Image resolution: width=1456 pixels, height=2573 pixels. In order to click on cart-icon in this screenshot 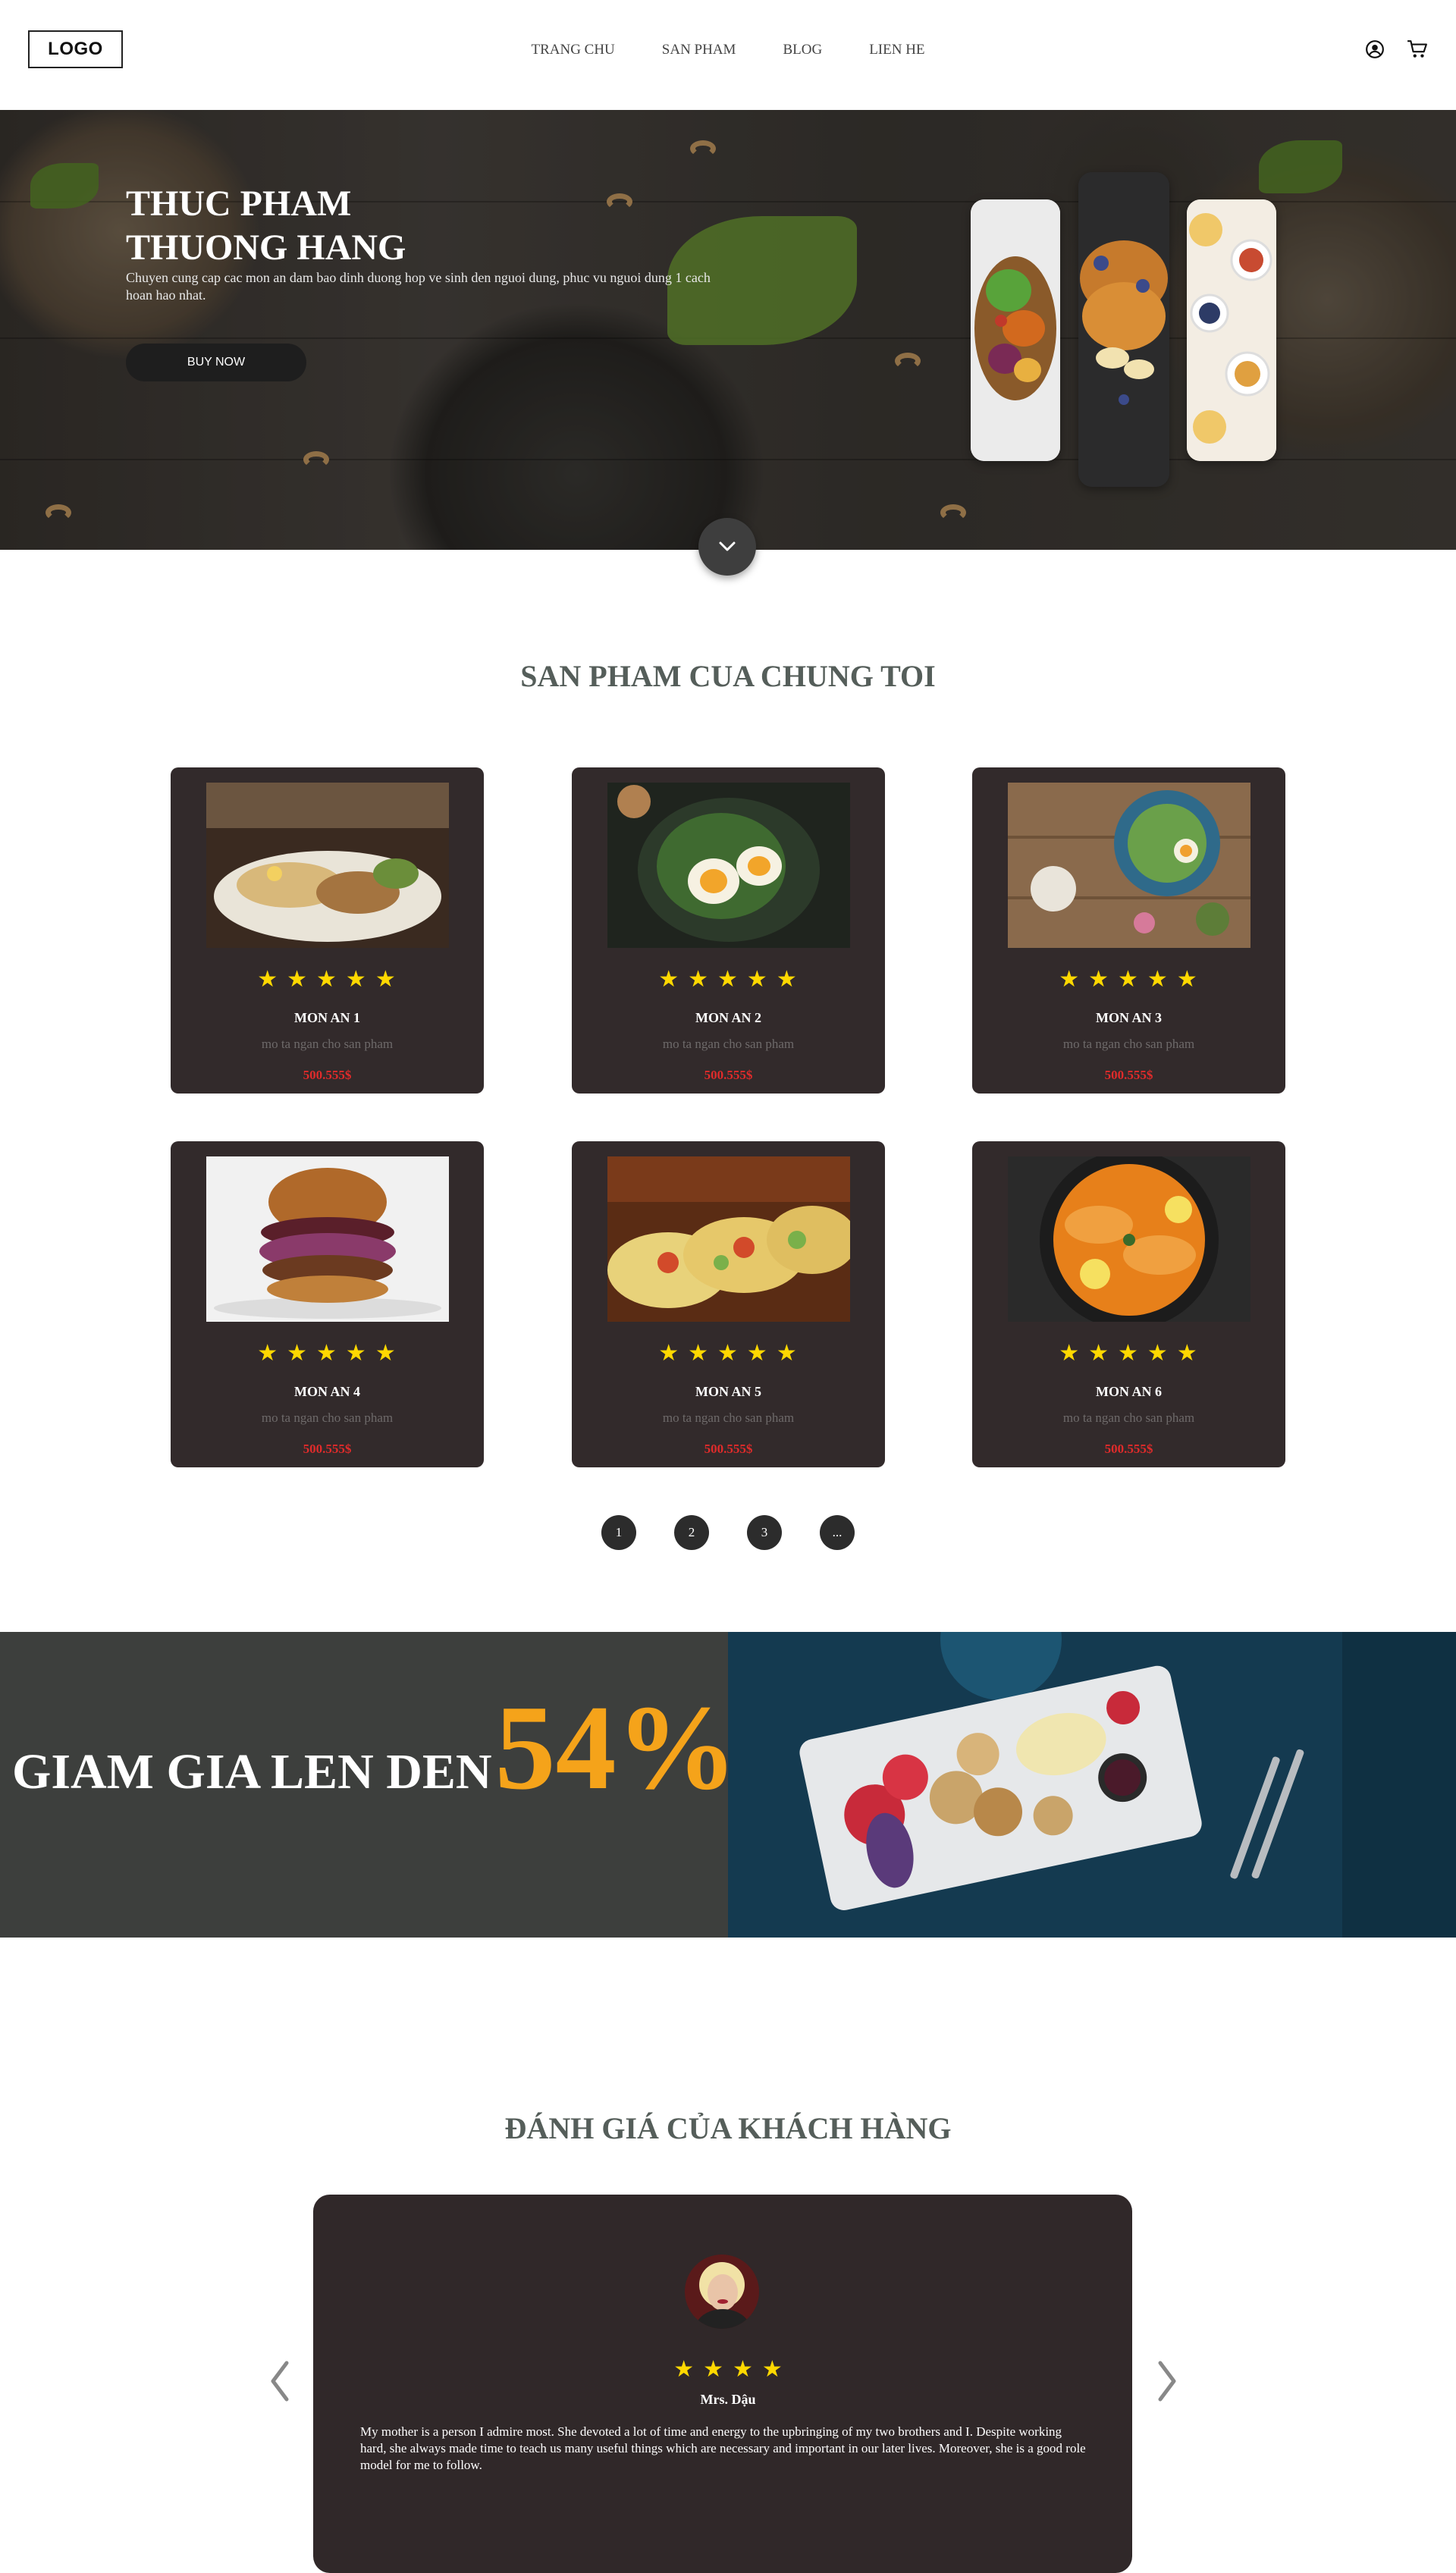, I will do `click(1417, 49)`.